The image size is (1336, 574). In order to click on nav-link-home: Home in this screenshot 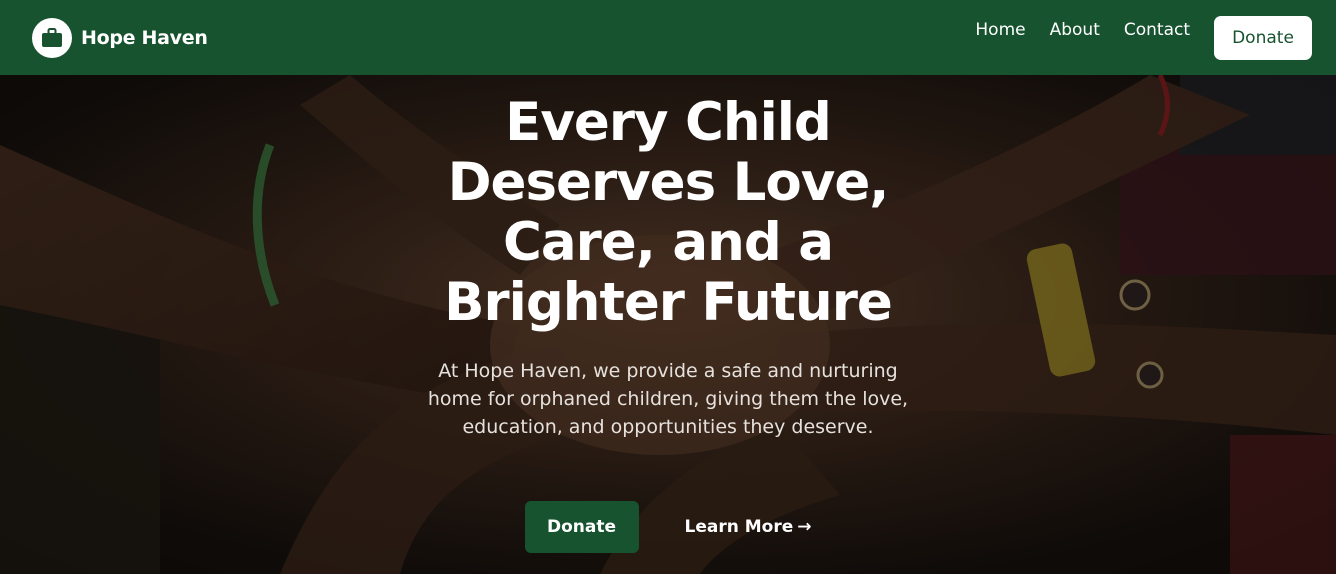, I will do `click(1000, 30)`.